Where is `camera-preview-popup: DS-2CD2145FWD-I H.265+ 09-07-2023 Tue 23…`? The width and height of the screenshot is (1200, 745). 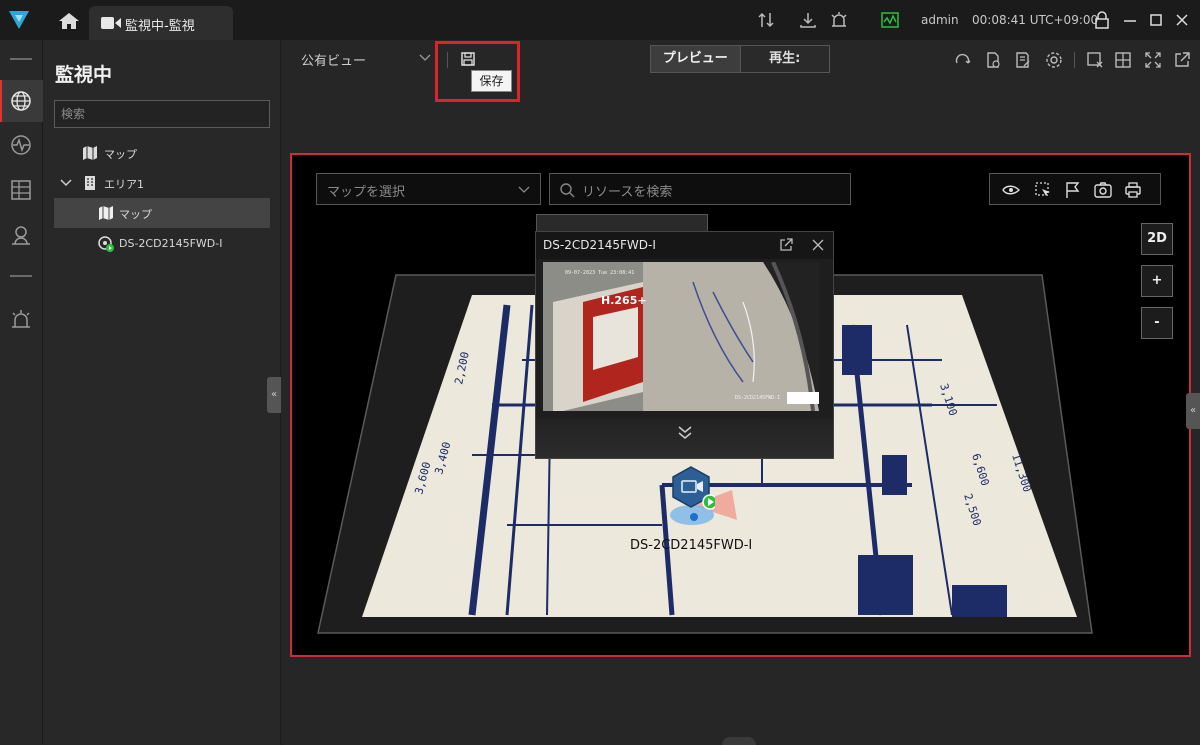 camera-preview-popup: DS-2CD2145FWD-I H.265+ 09-07-2023 Tue 23… is located at coordinates (684, 345).